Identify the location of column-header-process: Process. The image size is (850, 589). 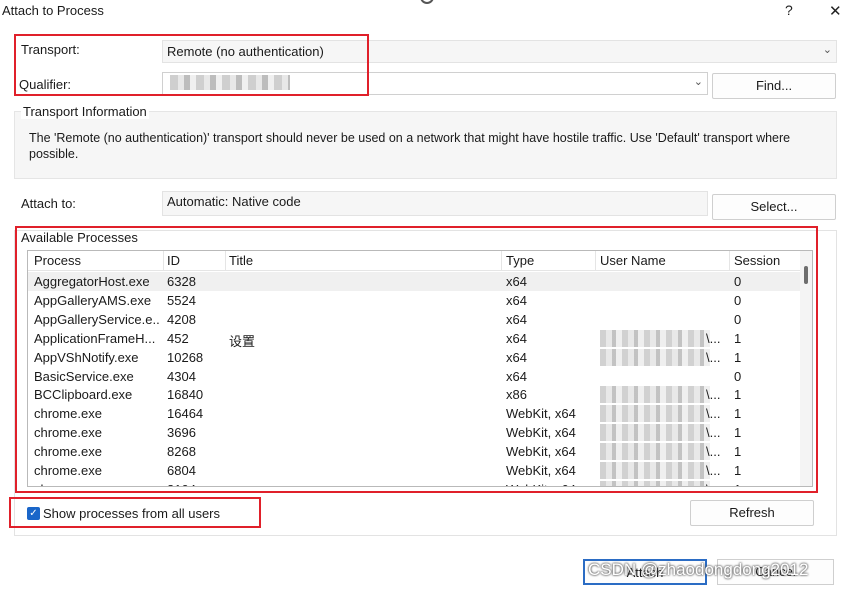
(55, 262).